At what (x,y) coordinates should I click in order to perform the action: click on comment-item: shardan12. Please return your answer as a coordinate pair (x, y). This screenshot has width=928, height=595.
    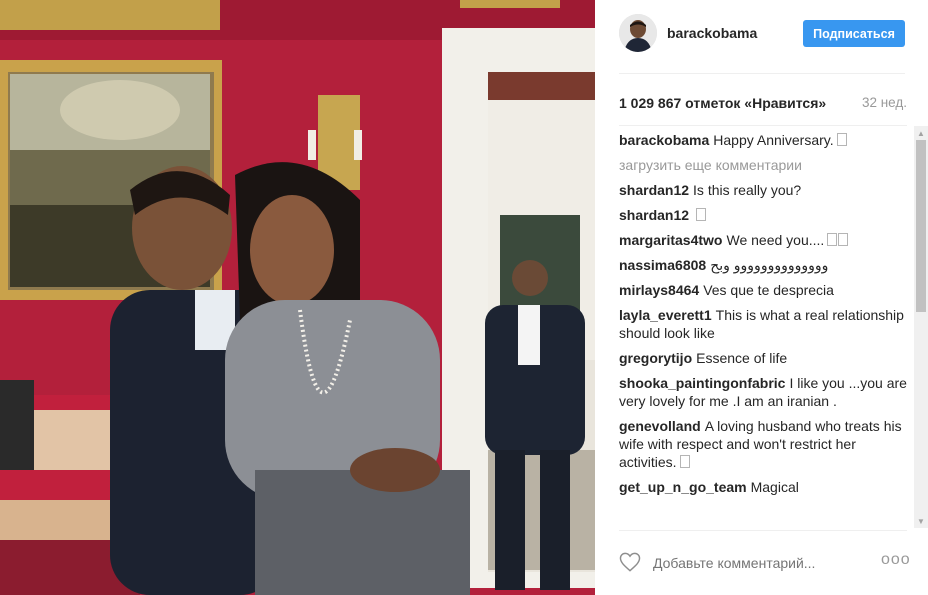
    Looking at the image, I should click on (764, 215).